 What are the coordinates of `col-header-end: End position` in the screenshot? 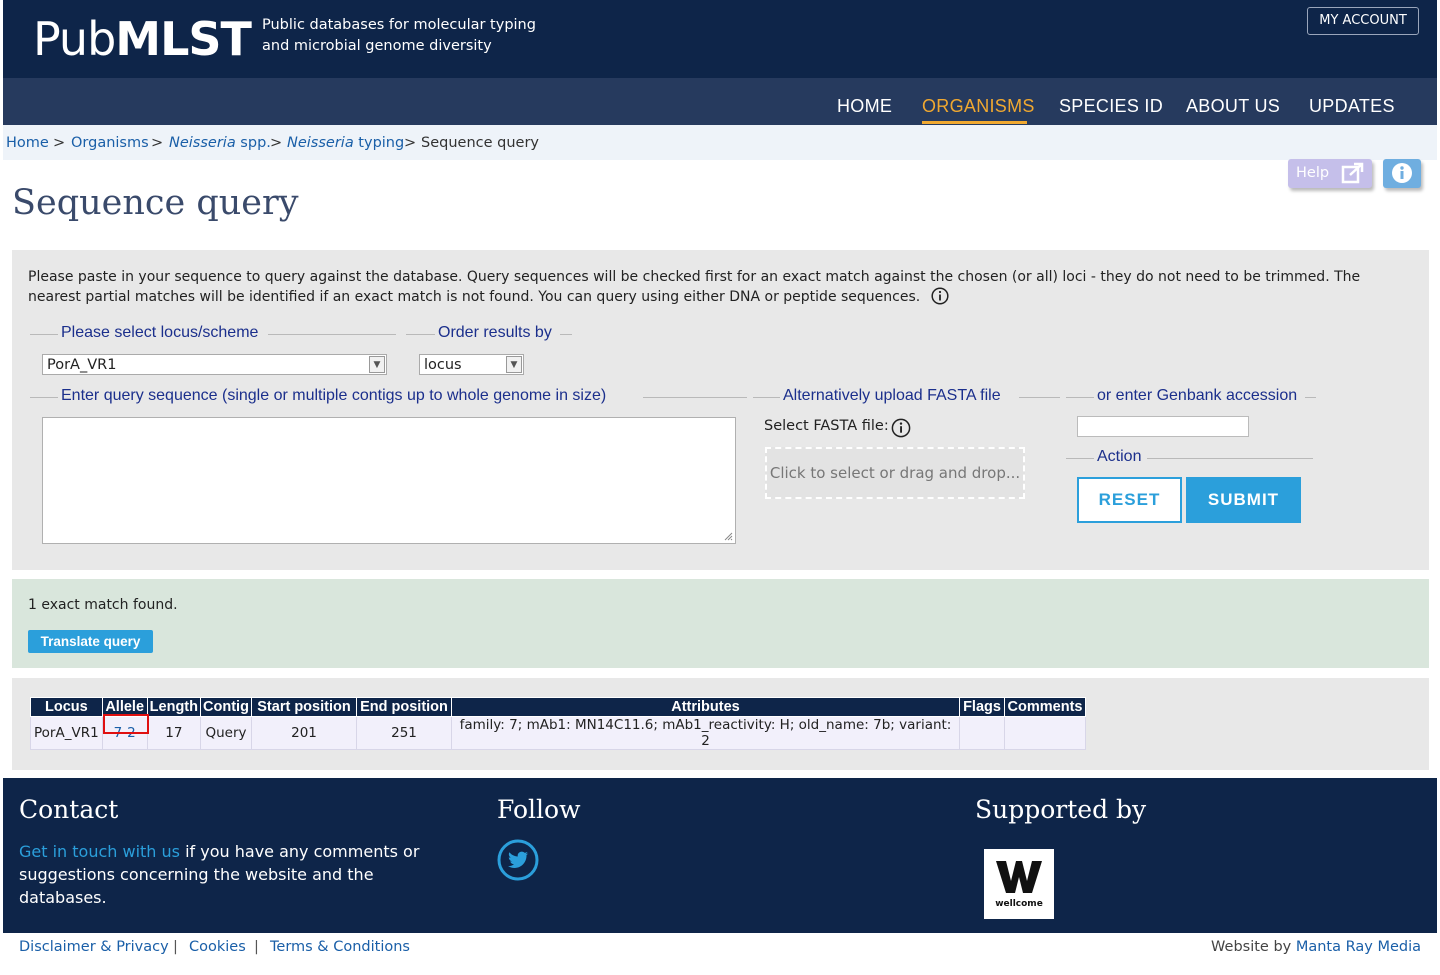 It's located at (404, 707).